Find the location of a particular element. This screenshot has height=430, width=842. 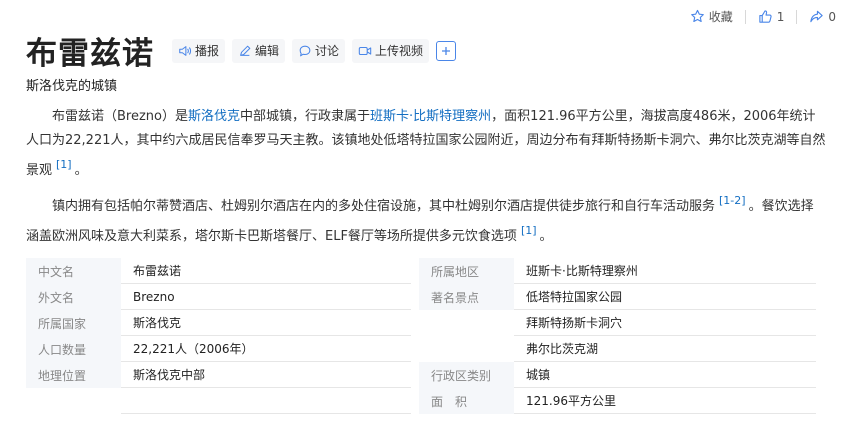

info-row: 所属国家 斯洛伐克 拜斯特扬斯卡洞穴 is located at coordinates (421, 323).